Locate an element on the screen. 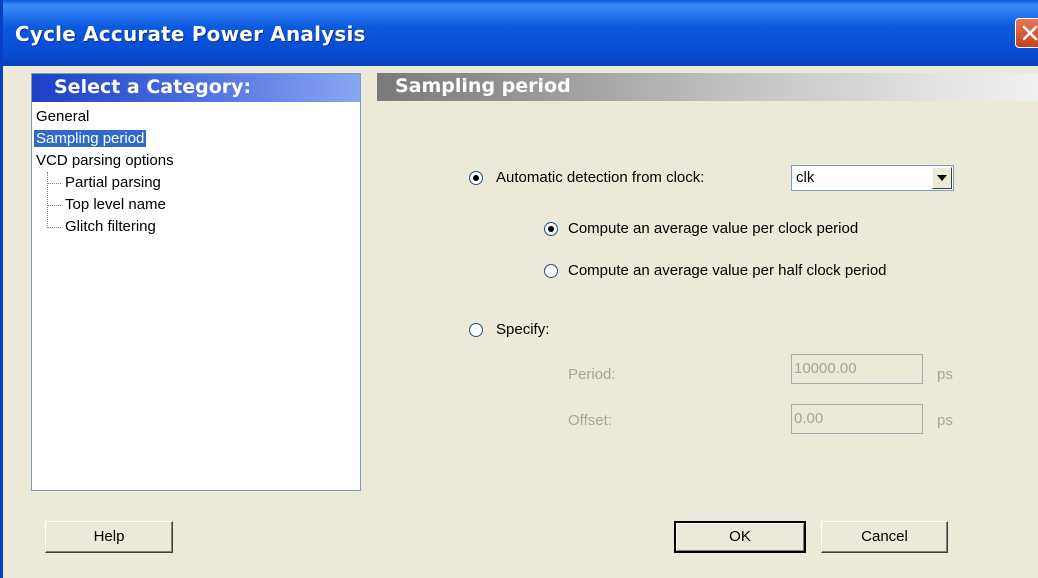 This screenshot has width=1038, height=578. tree-item-general: General is located at coordinates (62, 117).